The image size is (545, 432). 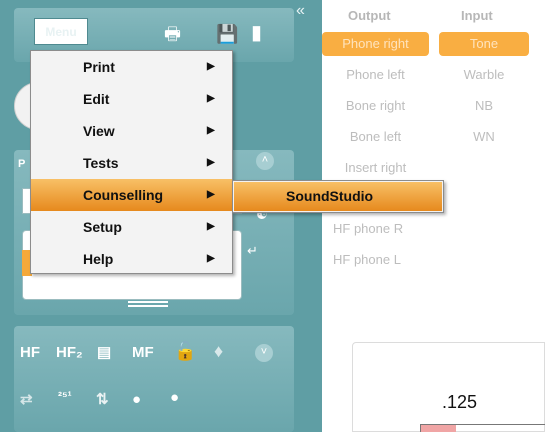 I want to click on section-label: P, so click(x=22, y=164).